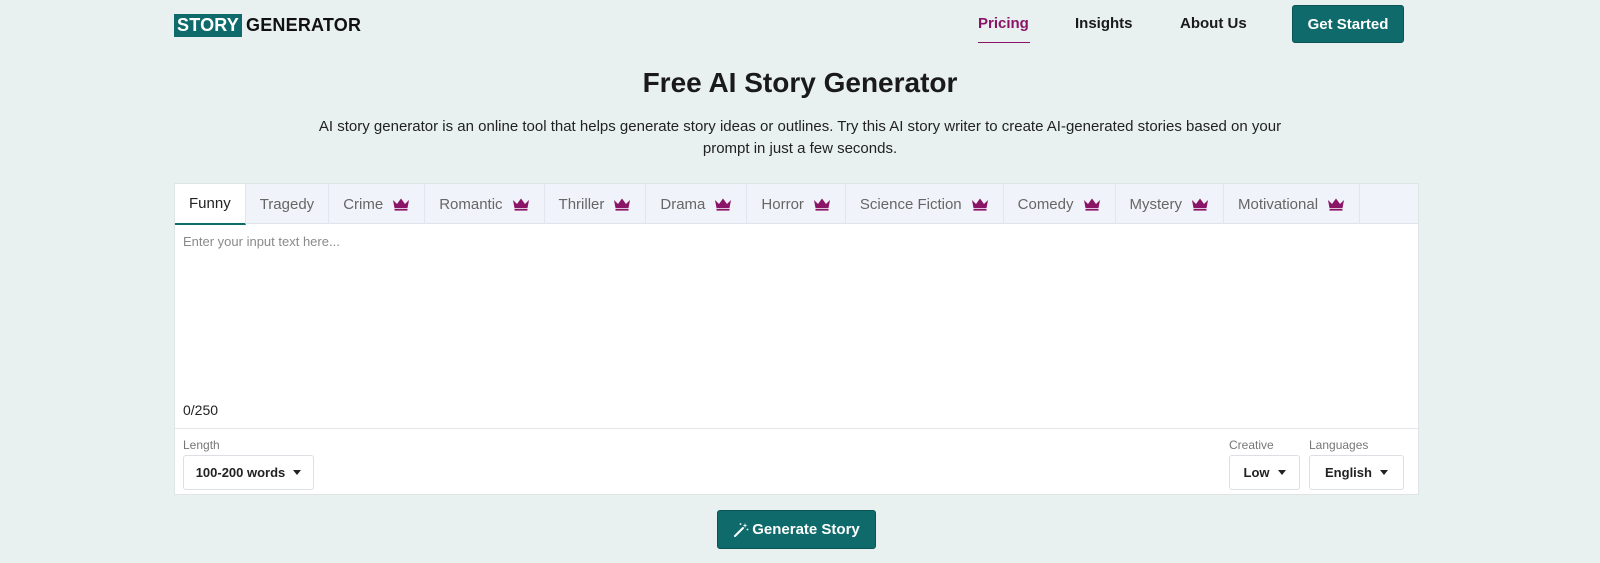 The width and height of the screenshot is (1600, 563). I want to click on get-started-button: Get Started, so click(1348, 24).